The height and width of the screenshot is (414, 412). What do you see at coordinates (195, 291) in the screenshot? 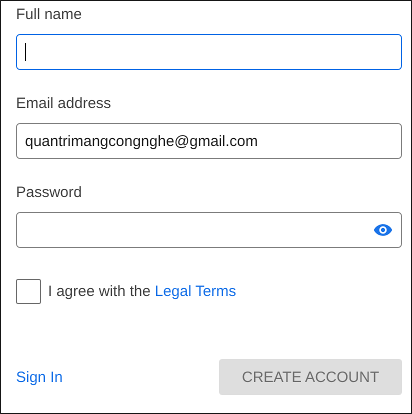
I see `legal-terms-link: Legal Terms` at bounding box center [195, 291].